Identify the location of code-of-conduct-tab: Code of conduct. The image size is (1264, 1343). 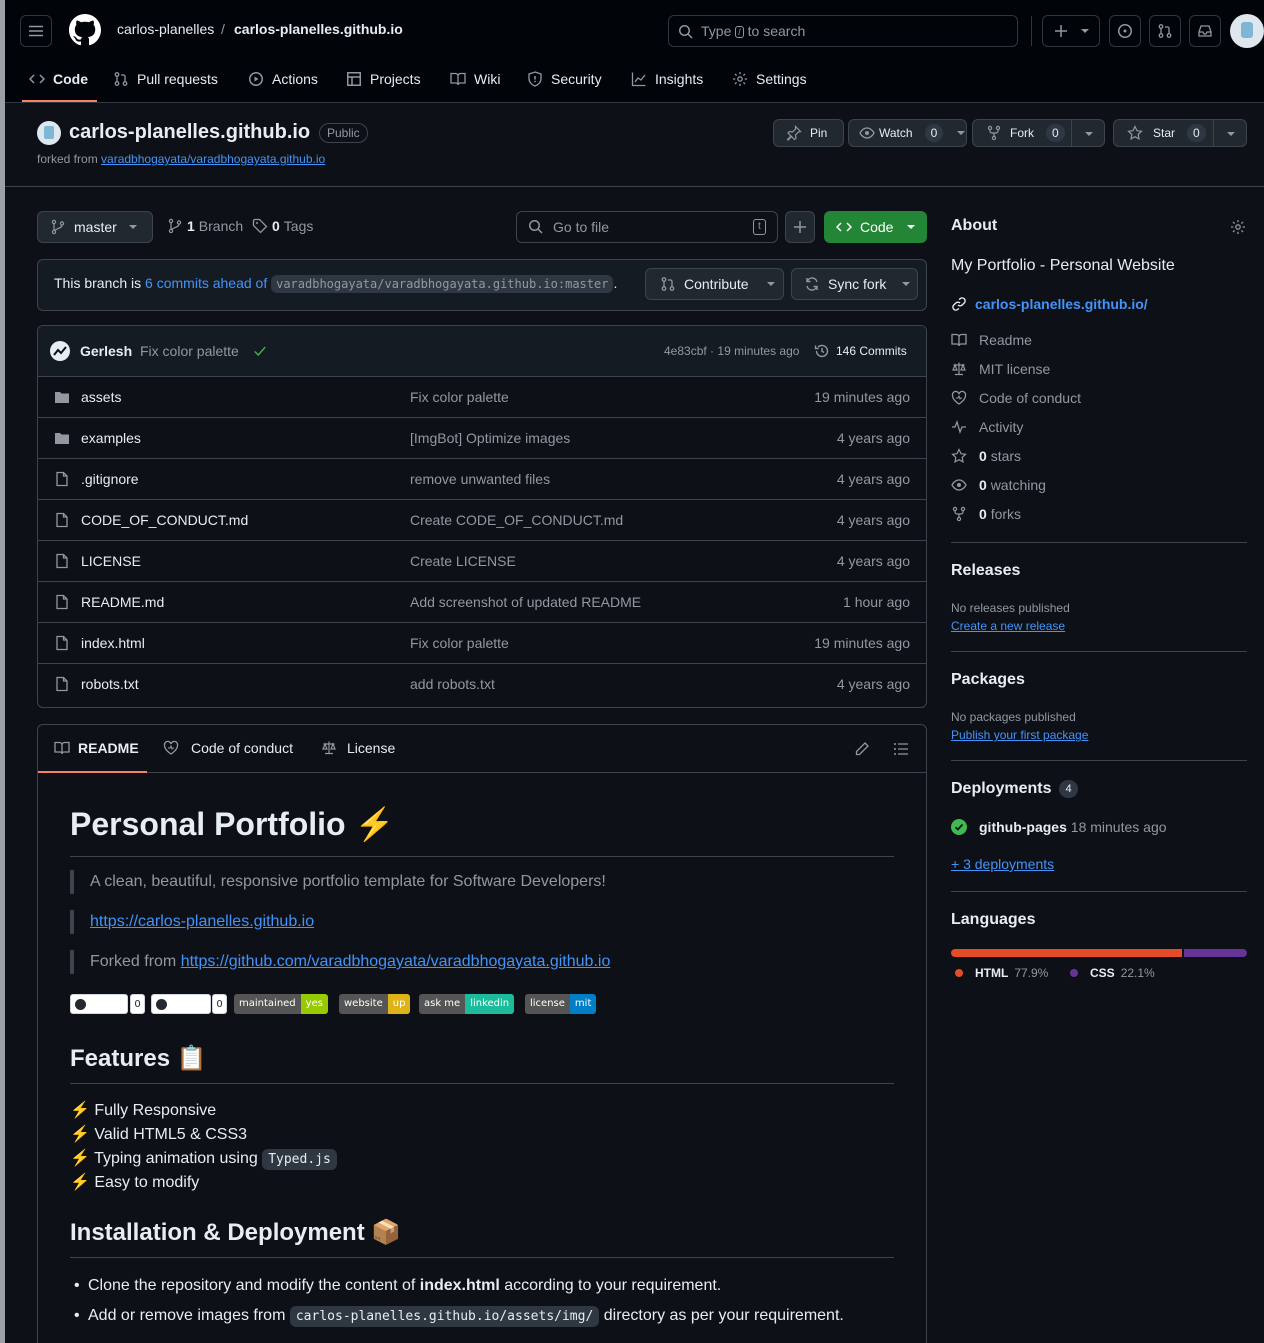
(228, 748).